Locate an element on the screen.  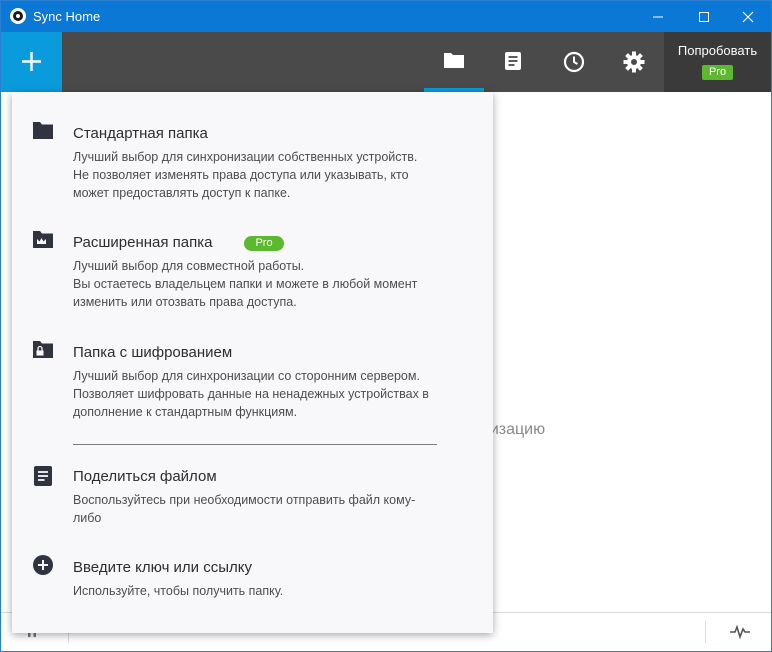
tab-folders is located at coordinates (454, 62).